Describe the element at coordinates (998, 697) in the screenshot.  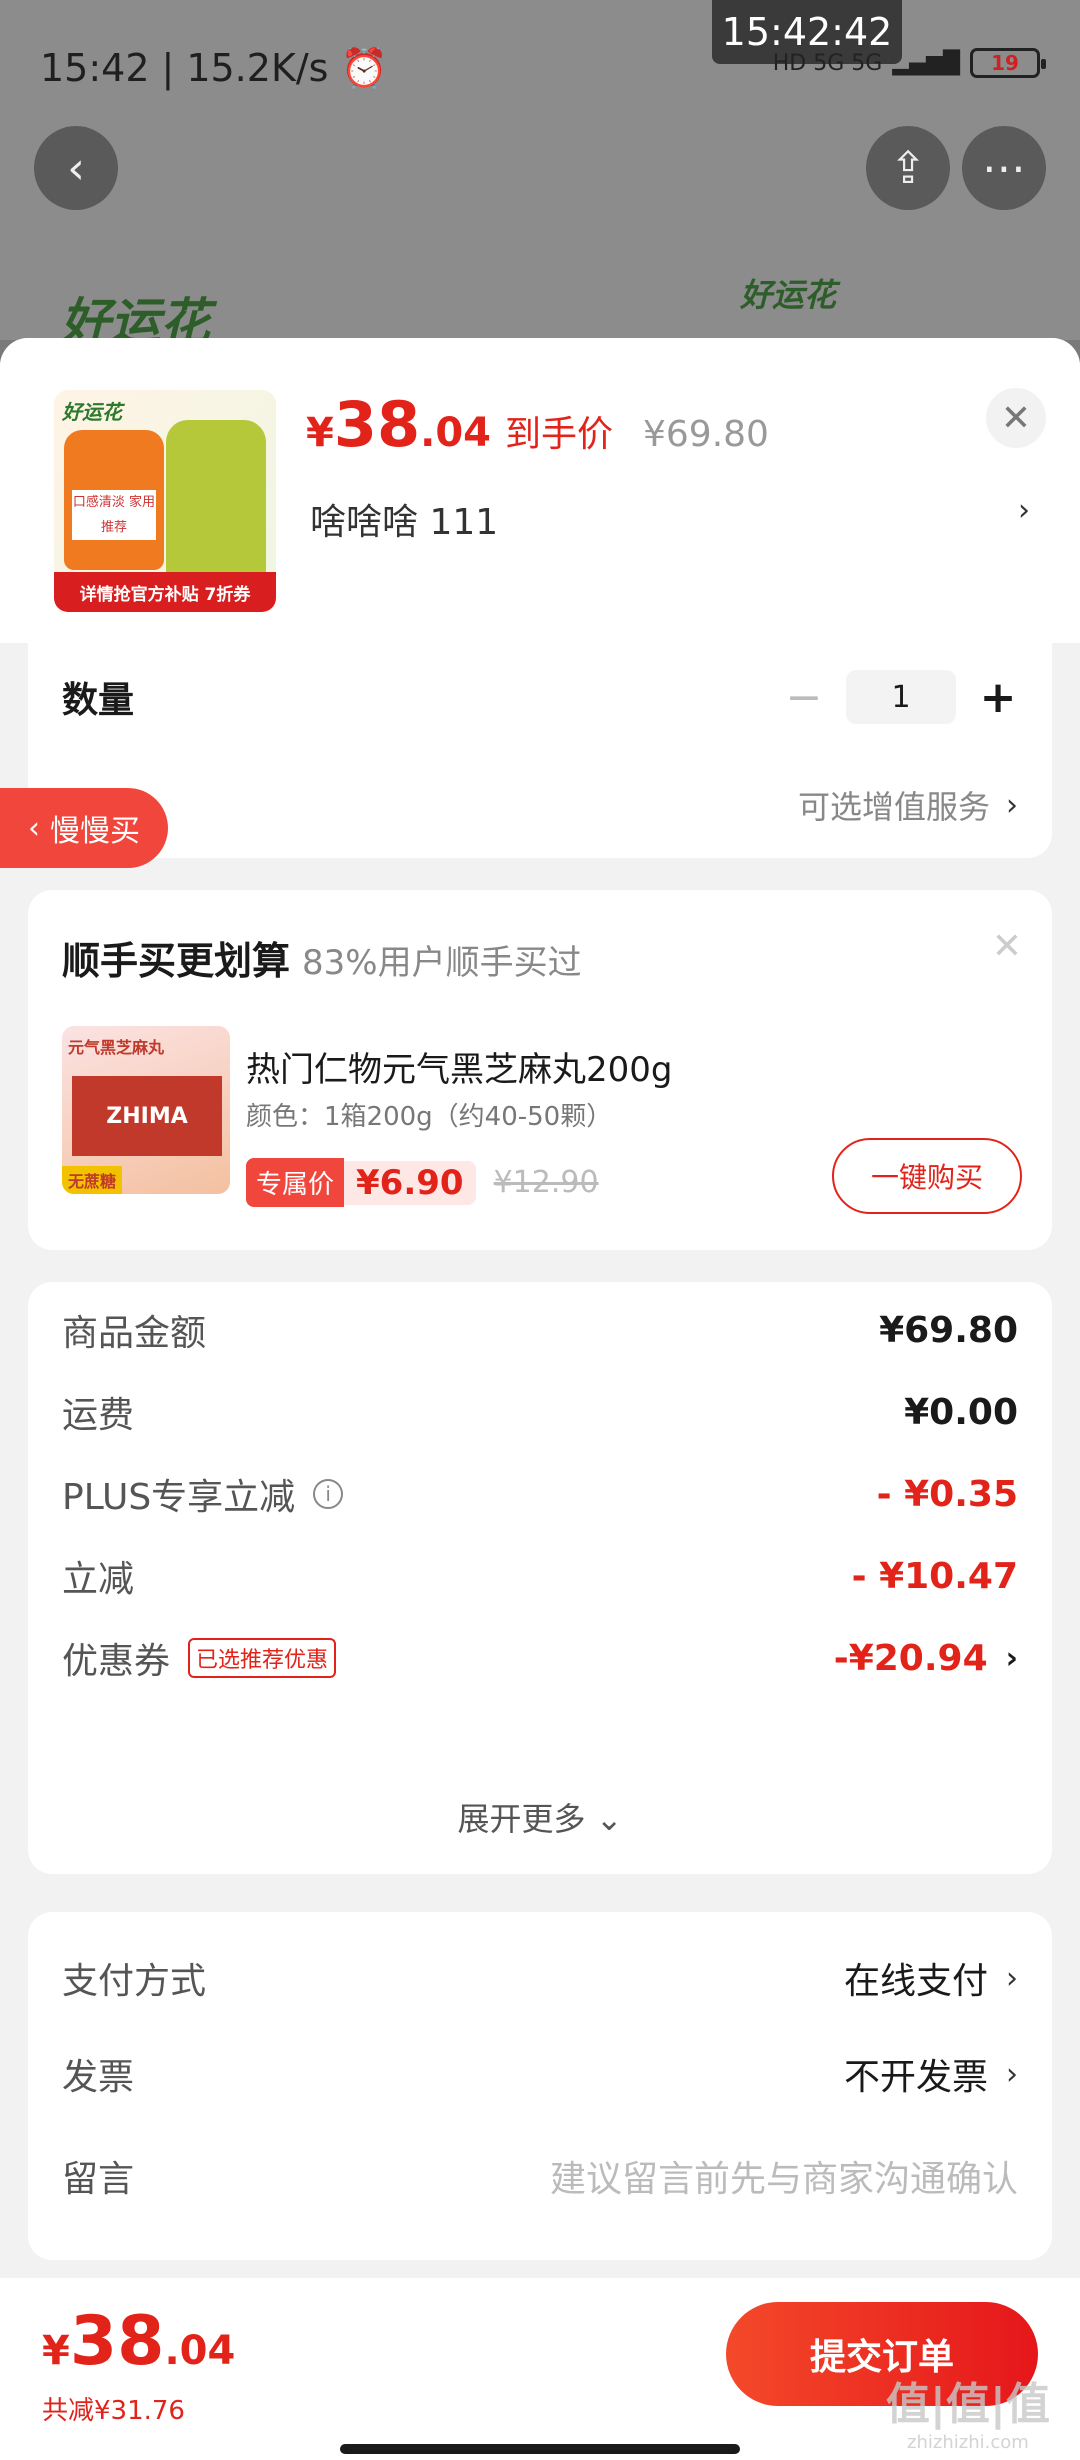
I see `increase-button: +` at that location.